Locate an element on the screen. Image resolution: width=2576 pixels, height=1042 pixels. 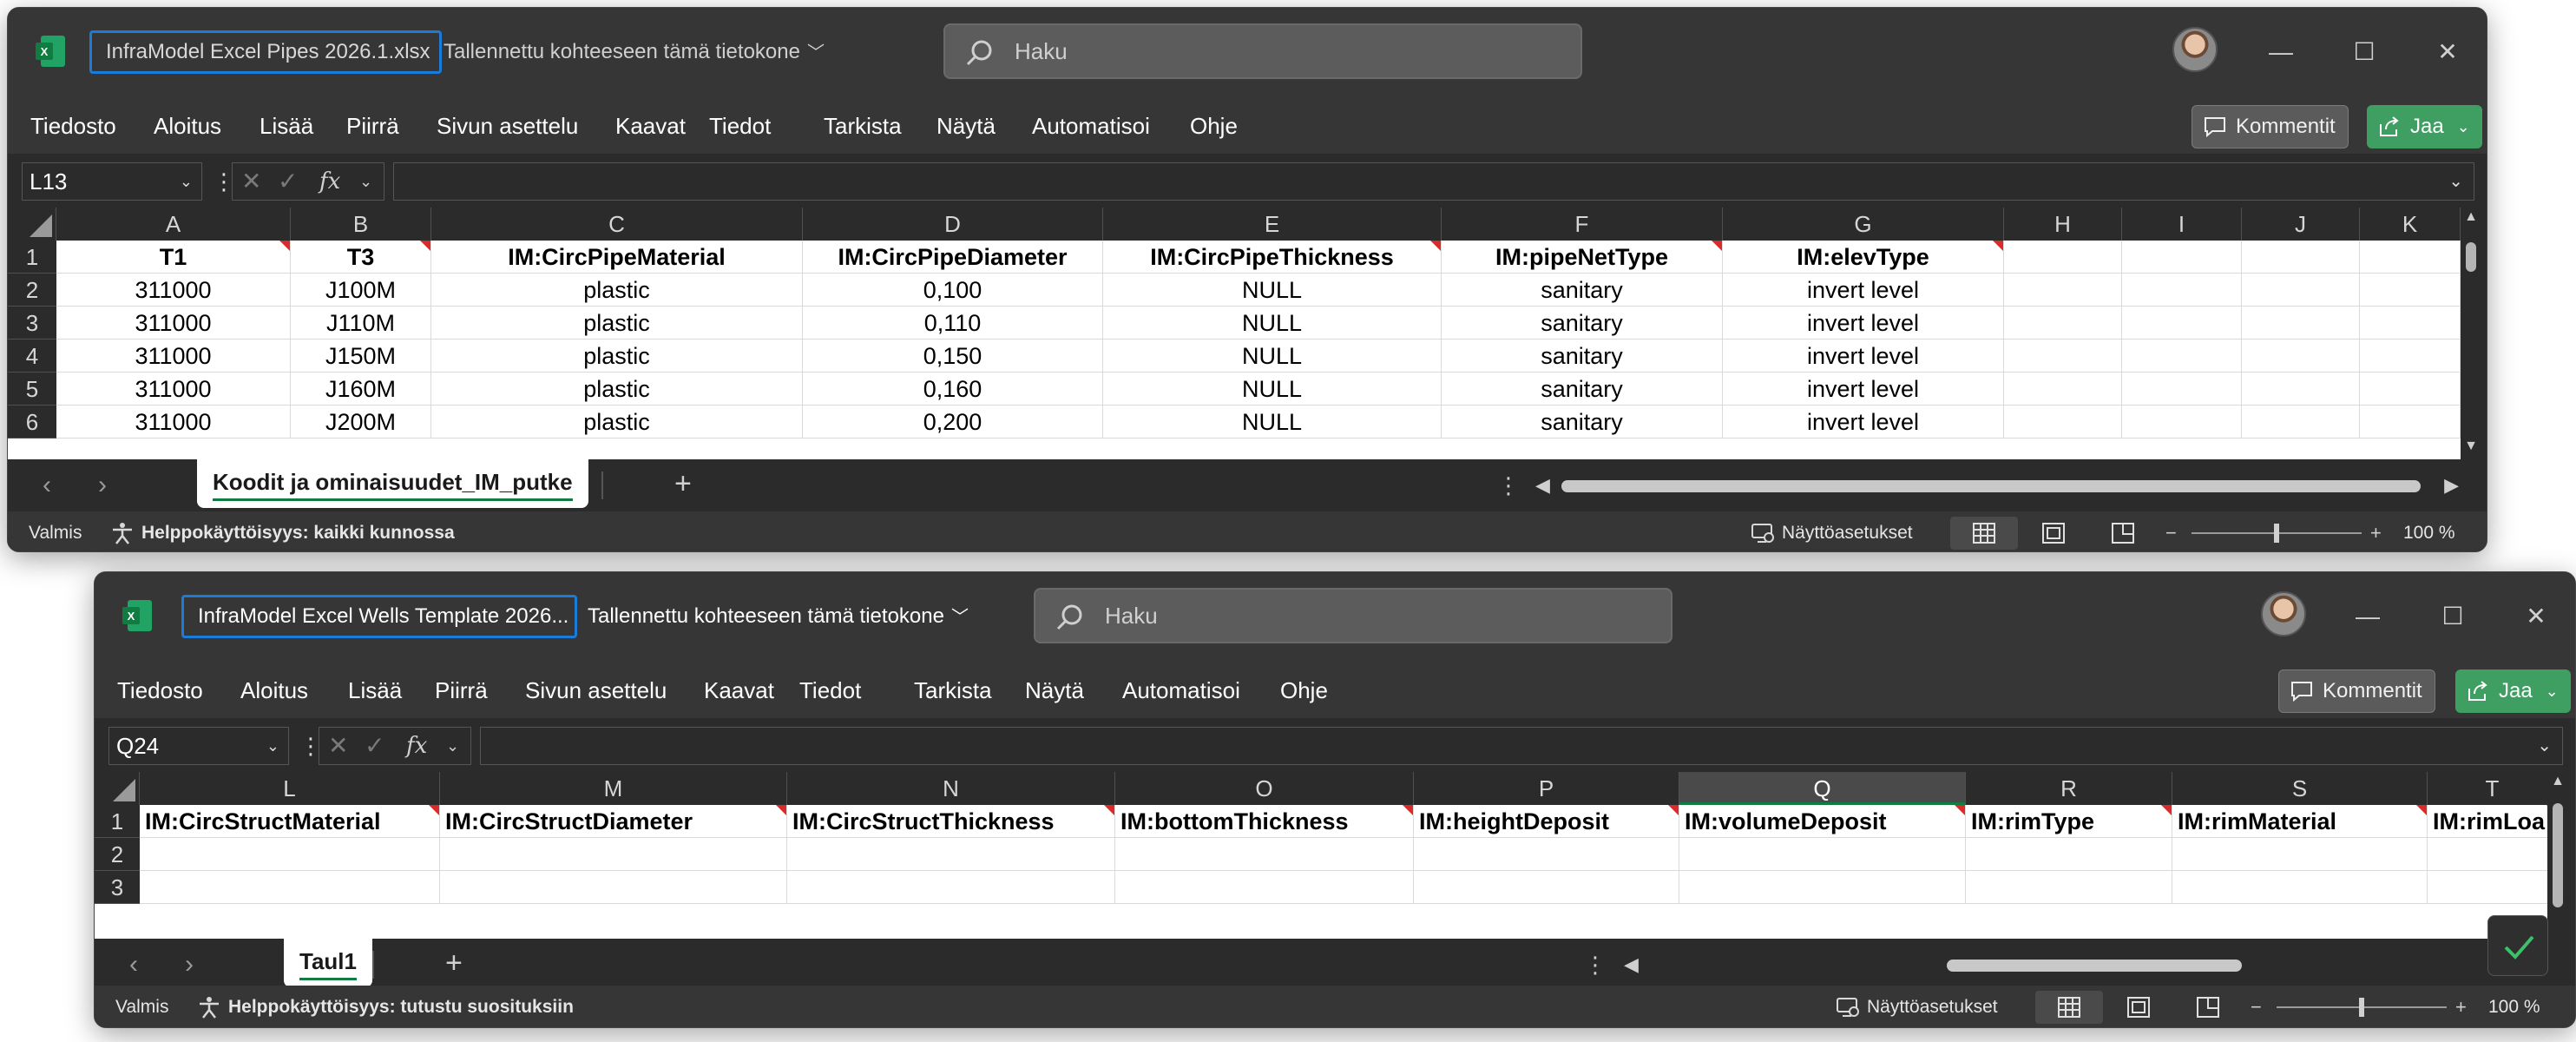
column-header-p: P is located at coordinates (1547, 788).